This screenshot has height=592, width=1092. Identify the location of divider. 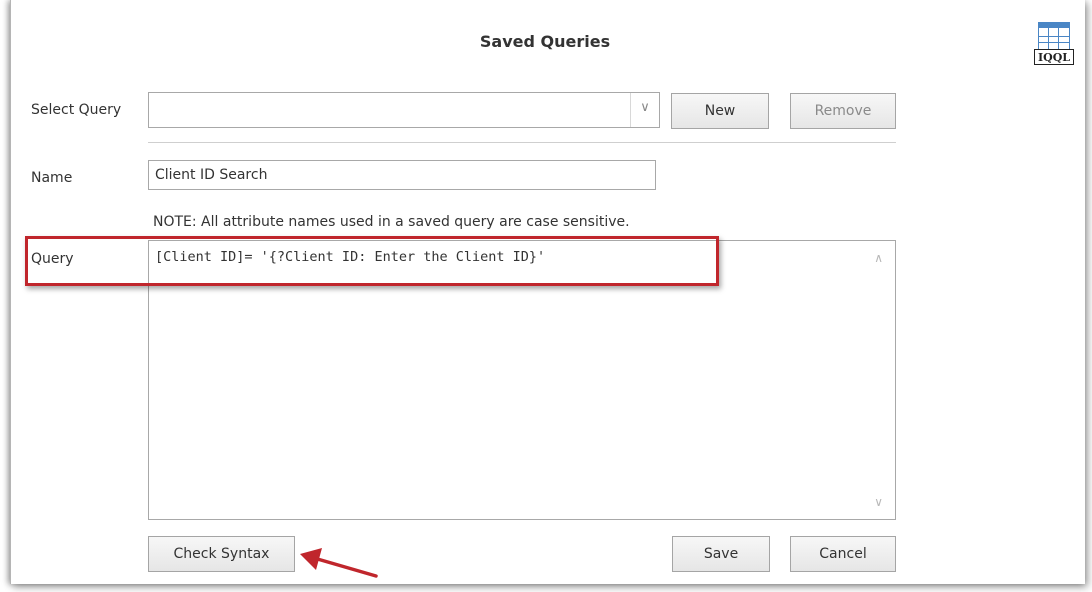
(522, 142).